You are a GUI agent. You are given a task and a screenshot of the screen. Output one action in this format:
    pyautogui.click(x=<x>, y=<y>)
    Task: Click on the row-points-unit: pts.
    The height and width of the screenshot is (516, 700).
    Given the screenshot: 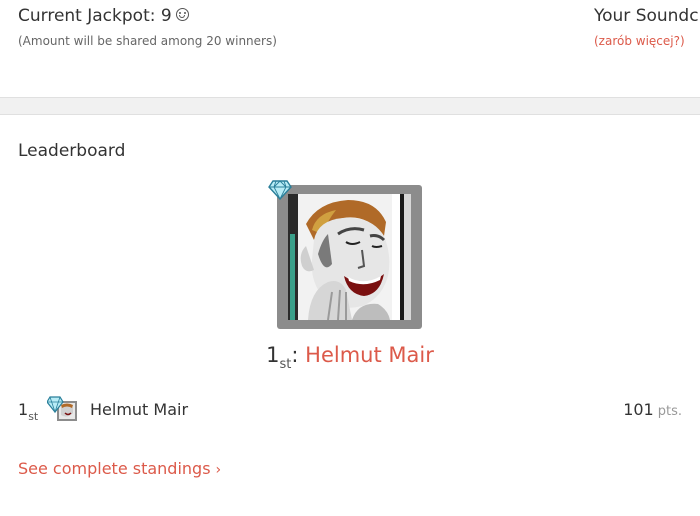 What is the action you would take?
    pyautogui.click(x=669, y=411)
    